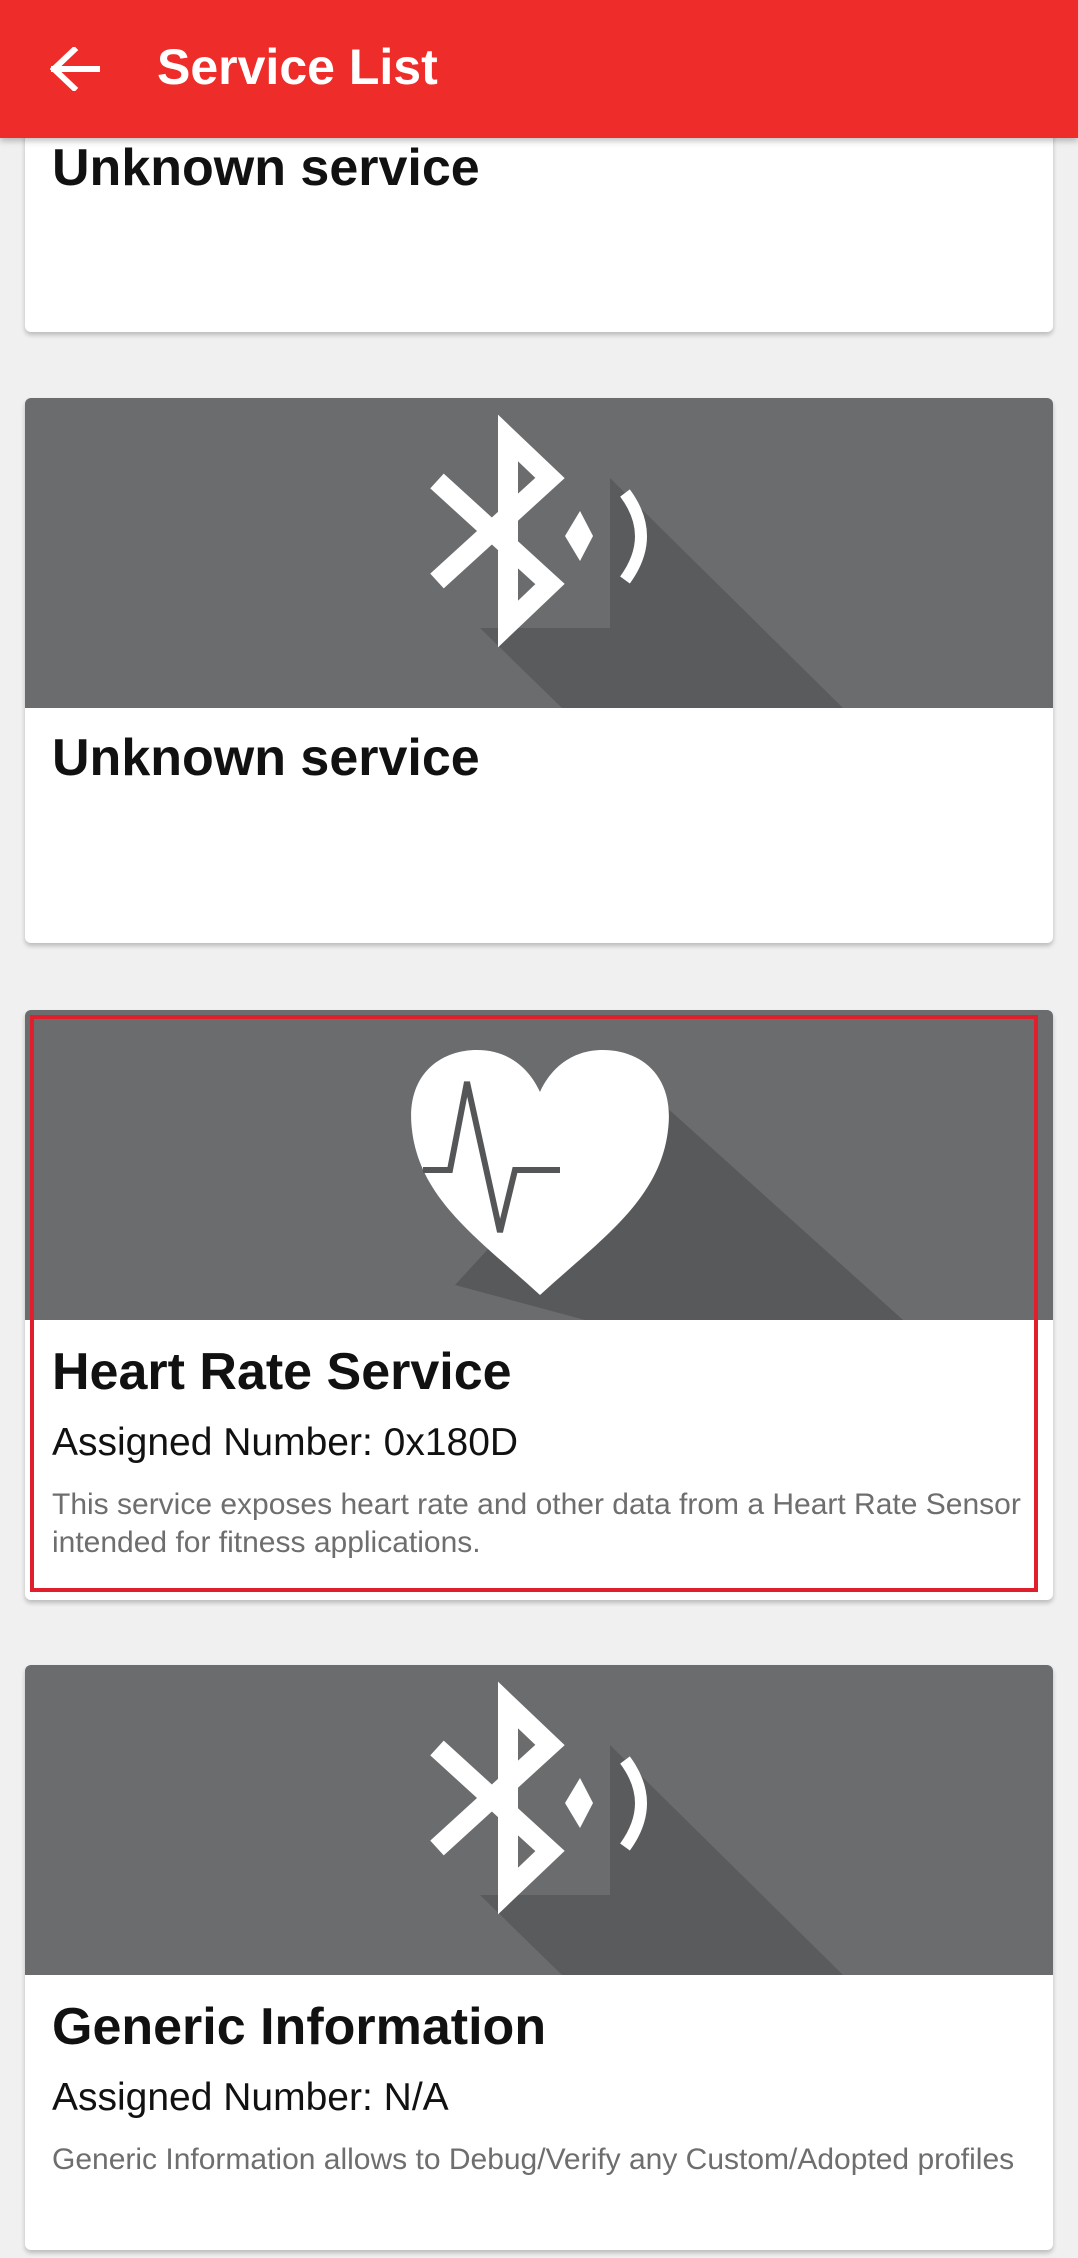 The width and height of the screenshot is (1078, 2258). What do you see at coordinates (285, 1442) in the screenshot?
I see `assigned-number: Assigned Number: 0x180D` at bounding box center [285, 1442].